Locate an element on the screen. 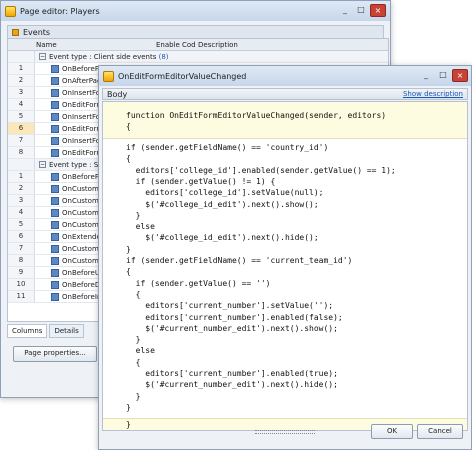 The image size is (472, 450). code-line: $('#current_number_edit').next().hide(); is located at coordinates (232, 385).